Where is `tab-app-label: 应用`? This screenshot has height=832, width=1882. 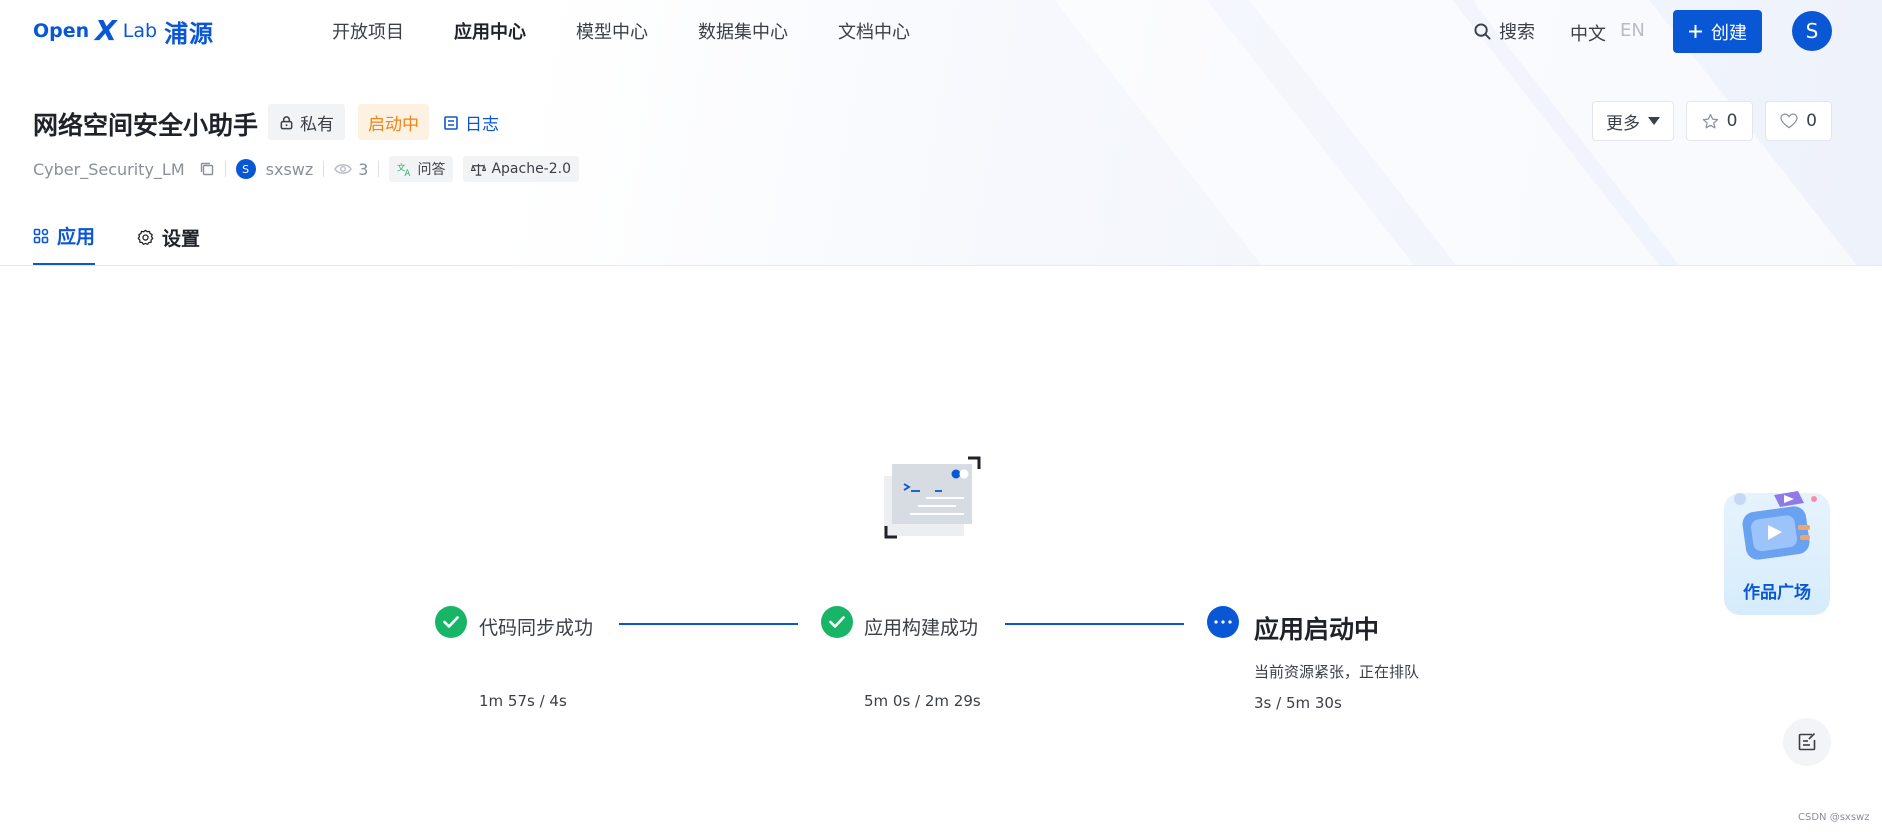
tab-app-label: 应用 is located at coordinates (76, 237).